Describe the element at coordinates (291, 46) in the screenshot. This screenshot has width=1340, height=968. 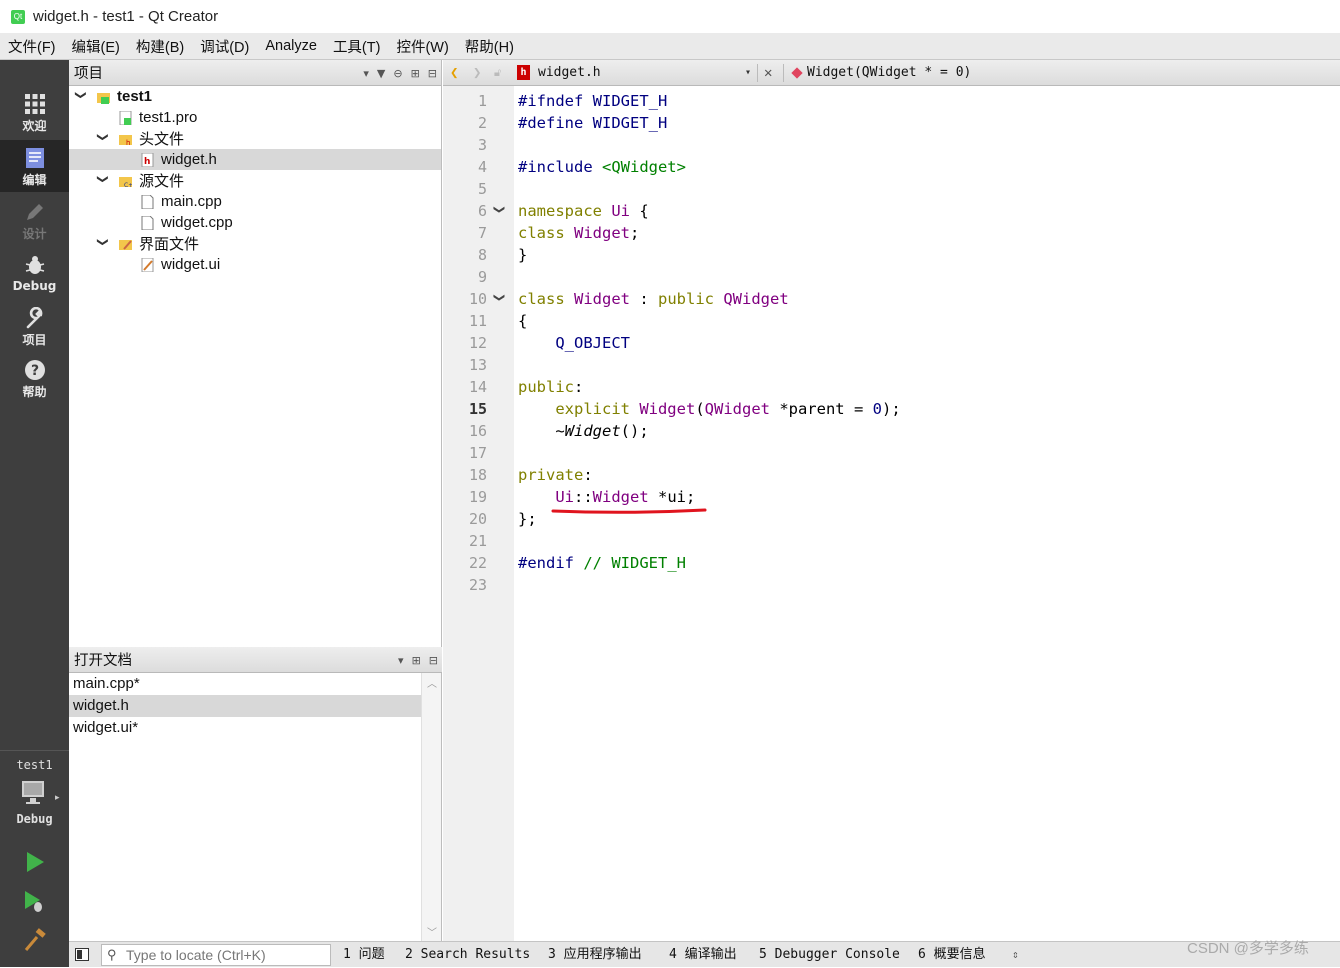
I see `menu-analyze: Analyze` at that location.